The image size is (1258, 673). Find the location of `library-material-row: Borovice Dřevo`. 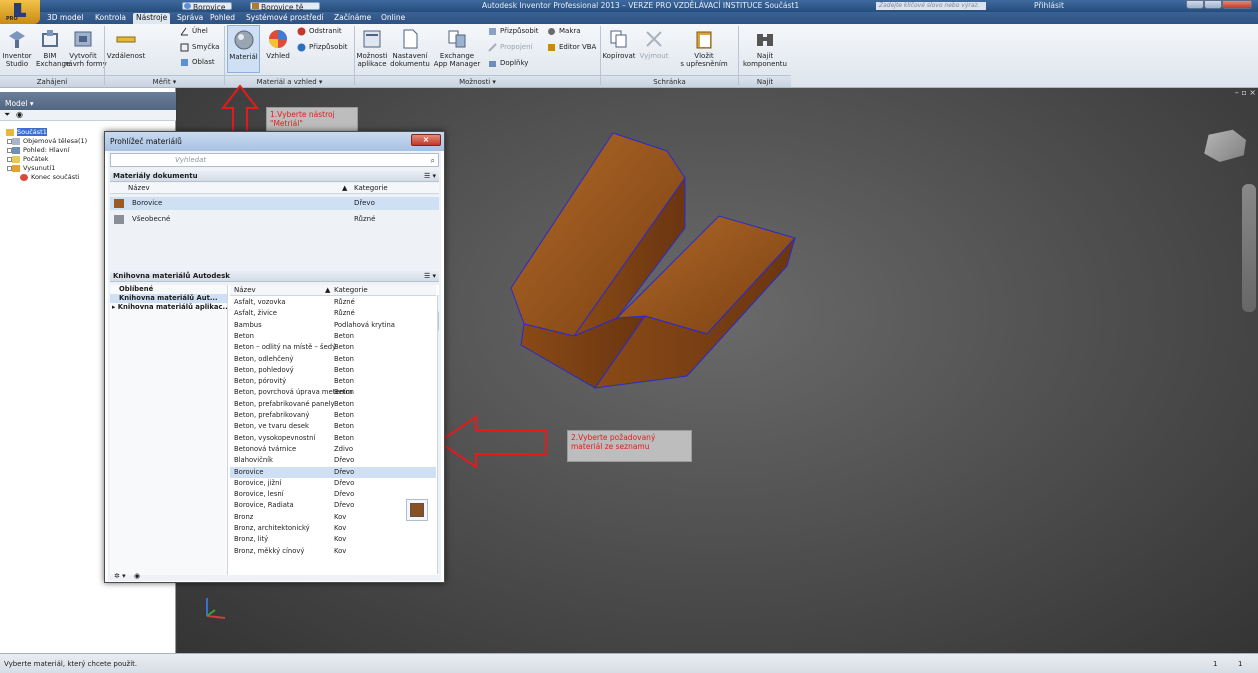

library-material-row: Borovice Dřevo is located at coordinates (333, 472).